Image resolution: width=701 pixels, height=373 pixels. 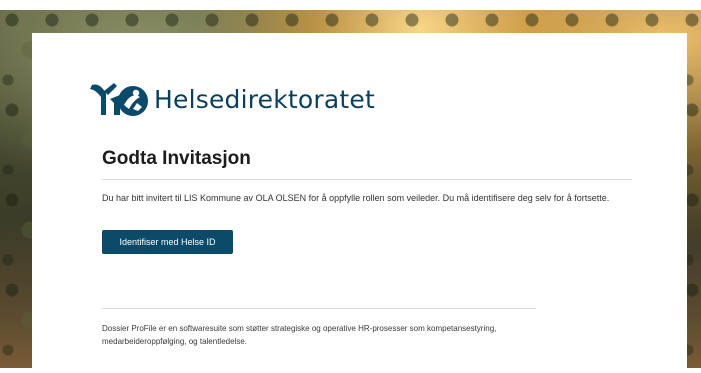 I want to click on title-divider, so click(x=367, y=179).